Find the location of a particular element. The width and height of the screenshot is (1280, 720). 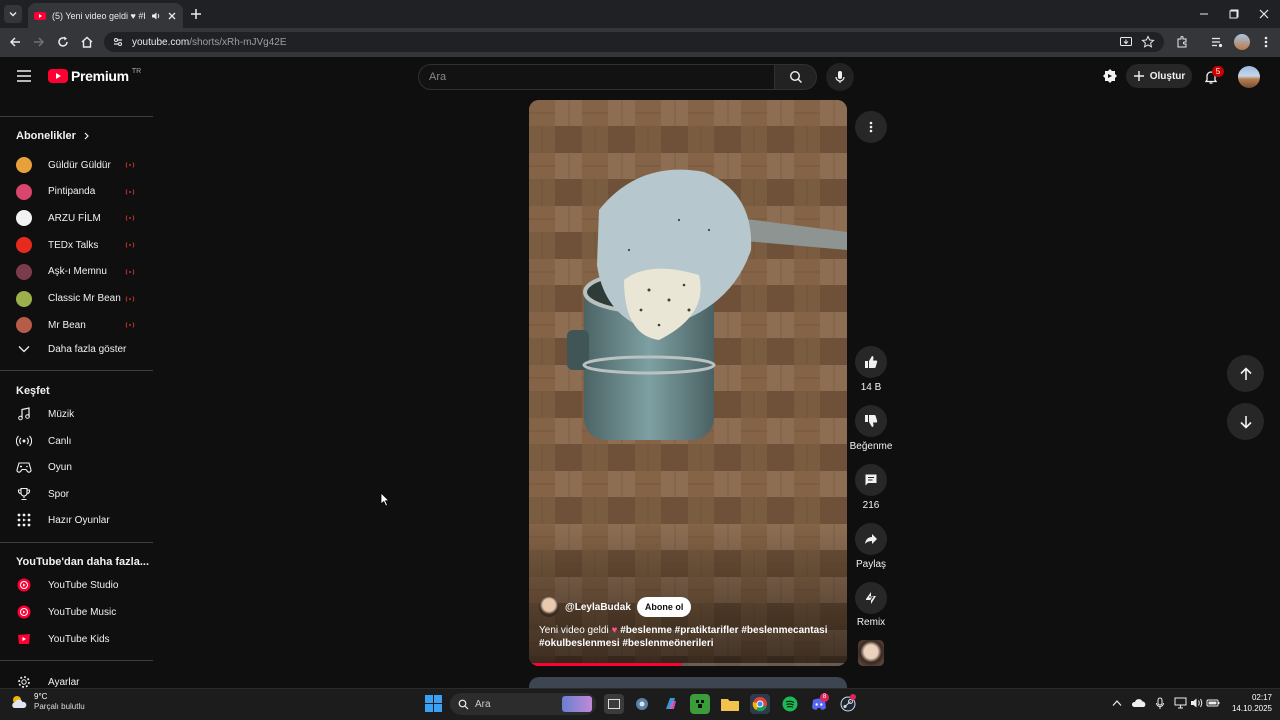

show-more-button: Daha fazla göster is located at coordinates (76, 349).